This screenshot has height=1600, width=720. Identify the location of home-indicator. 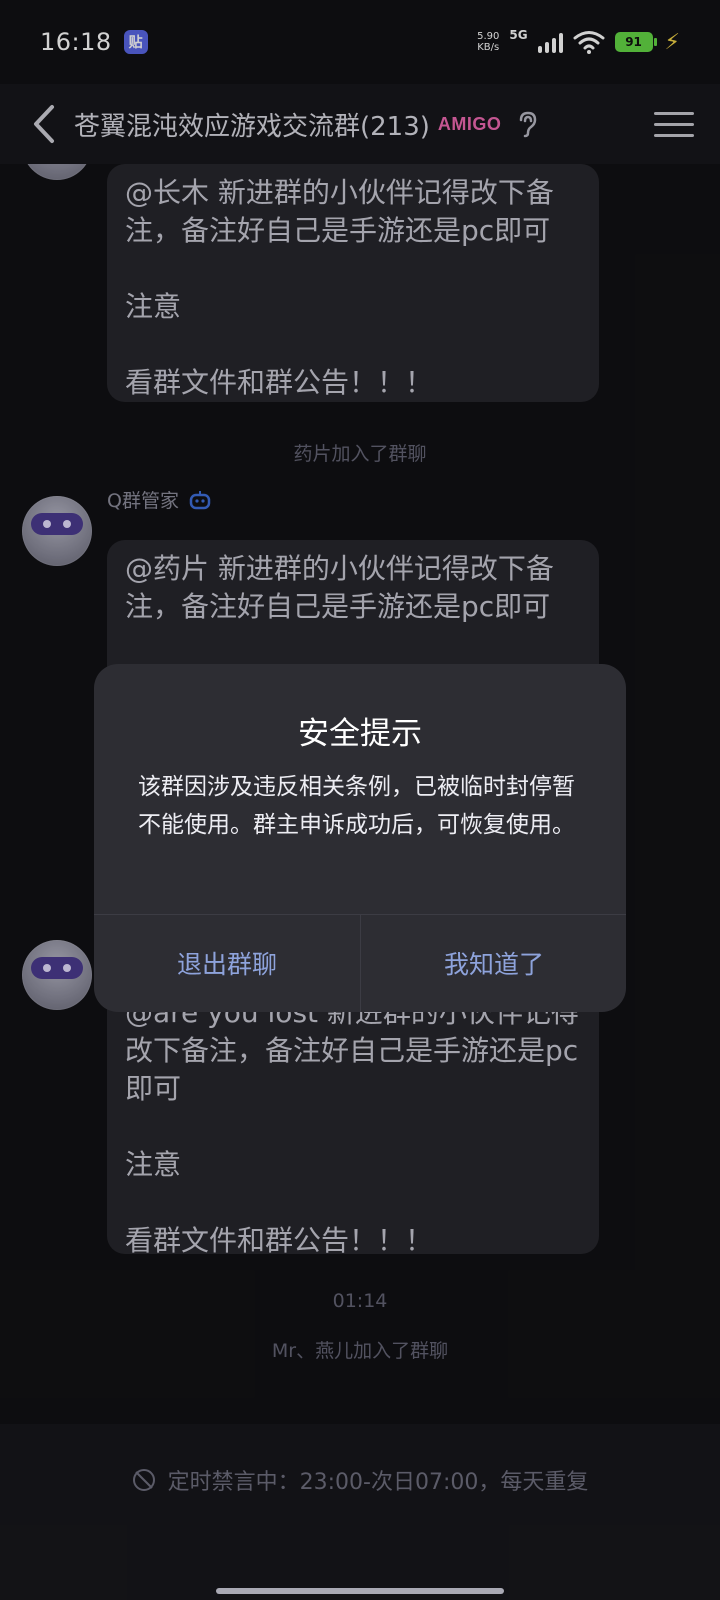
(360, 1591).